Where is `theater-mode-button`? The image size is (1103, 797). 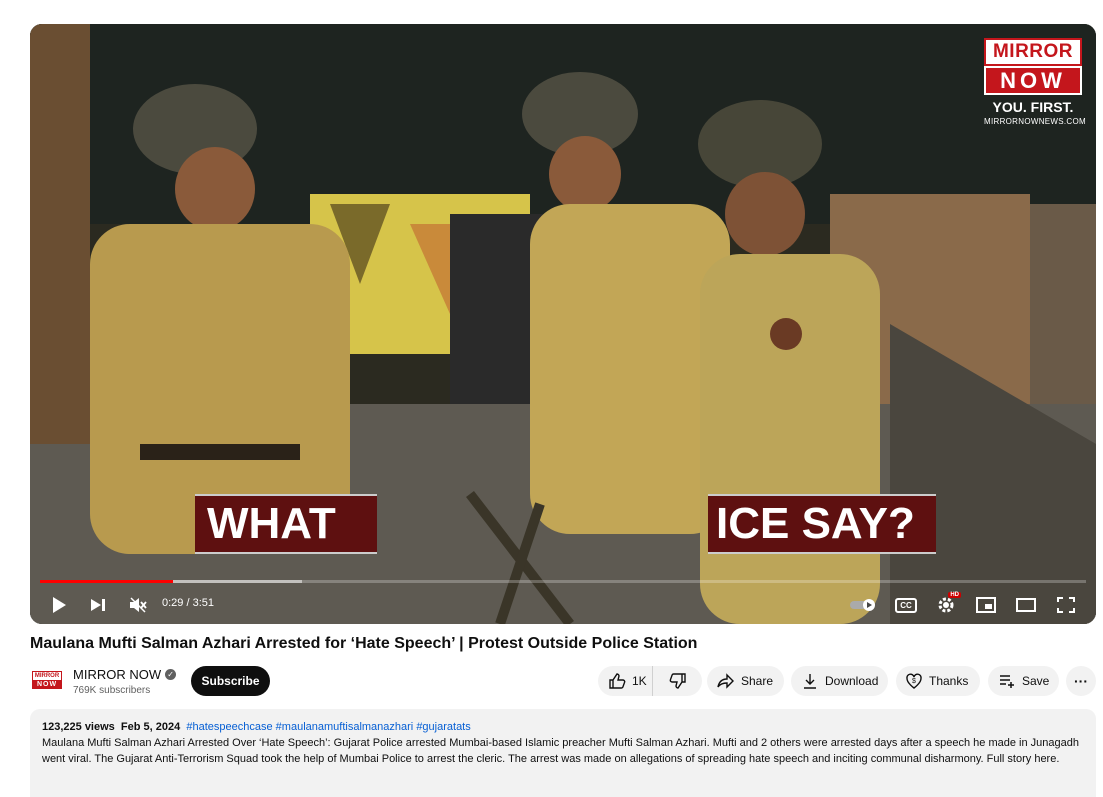 theater-mode-button is located at coordinates (1026, 605).